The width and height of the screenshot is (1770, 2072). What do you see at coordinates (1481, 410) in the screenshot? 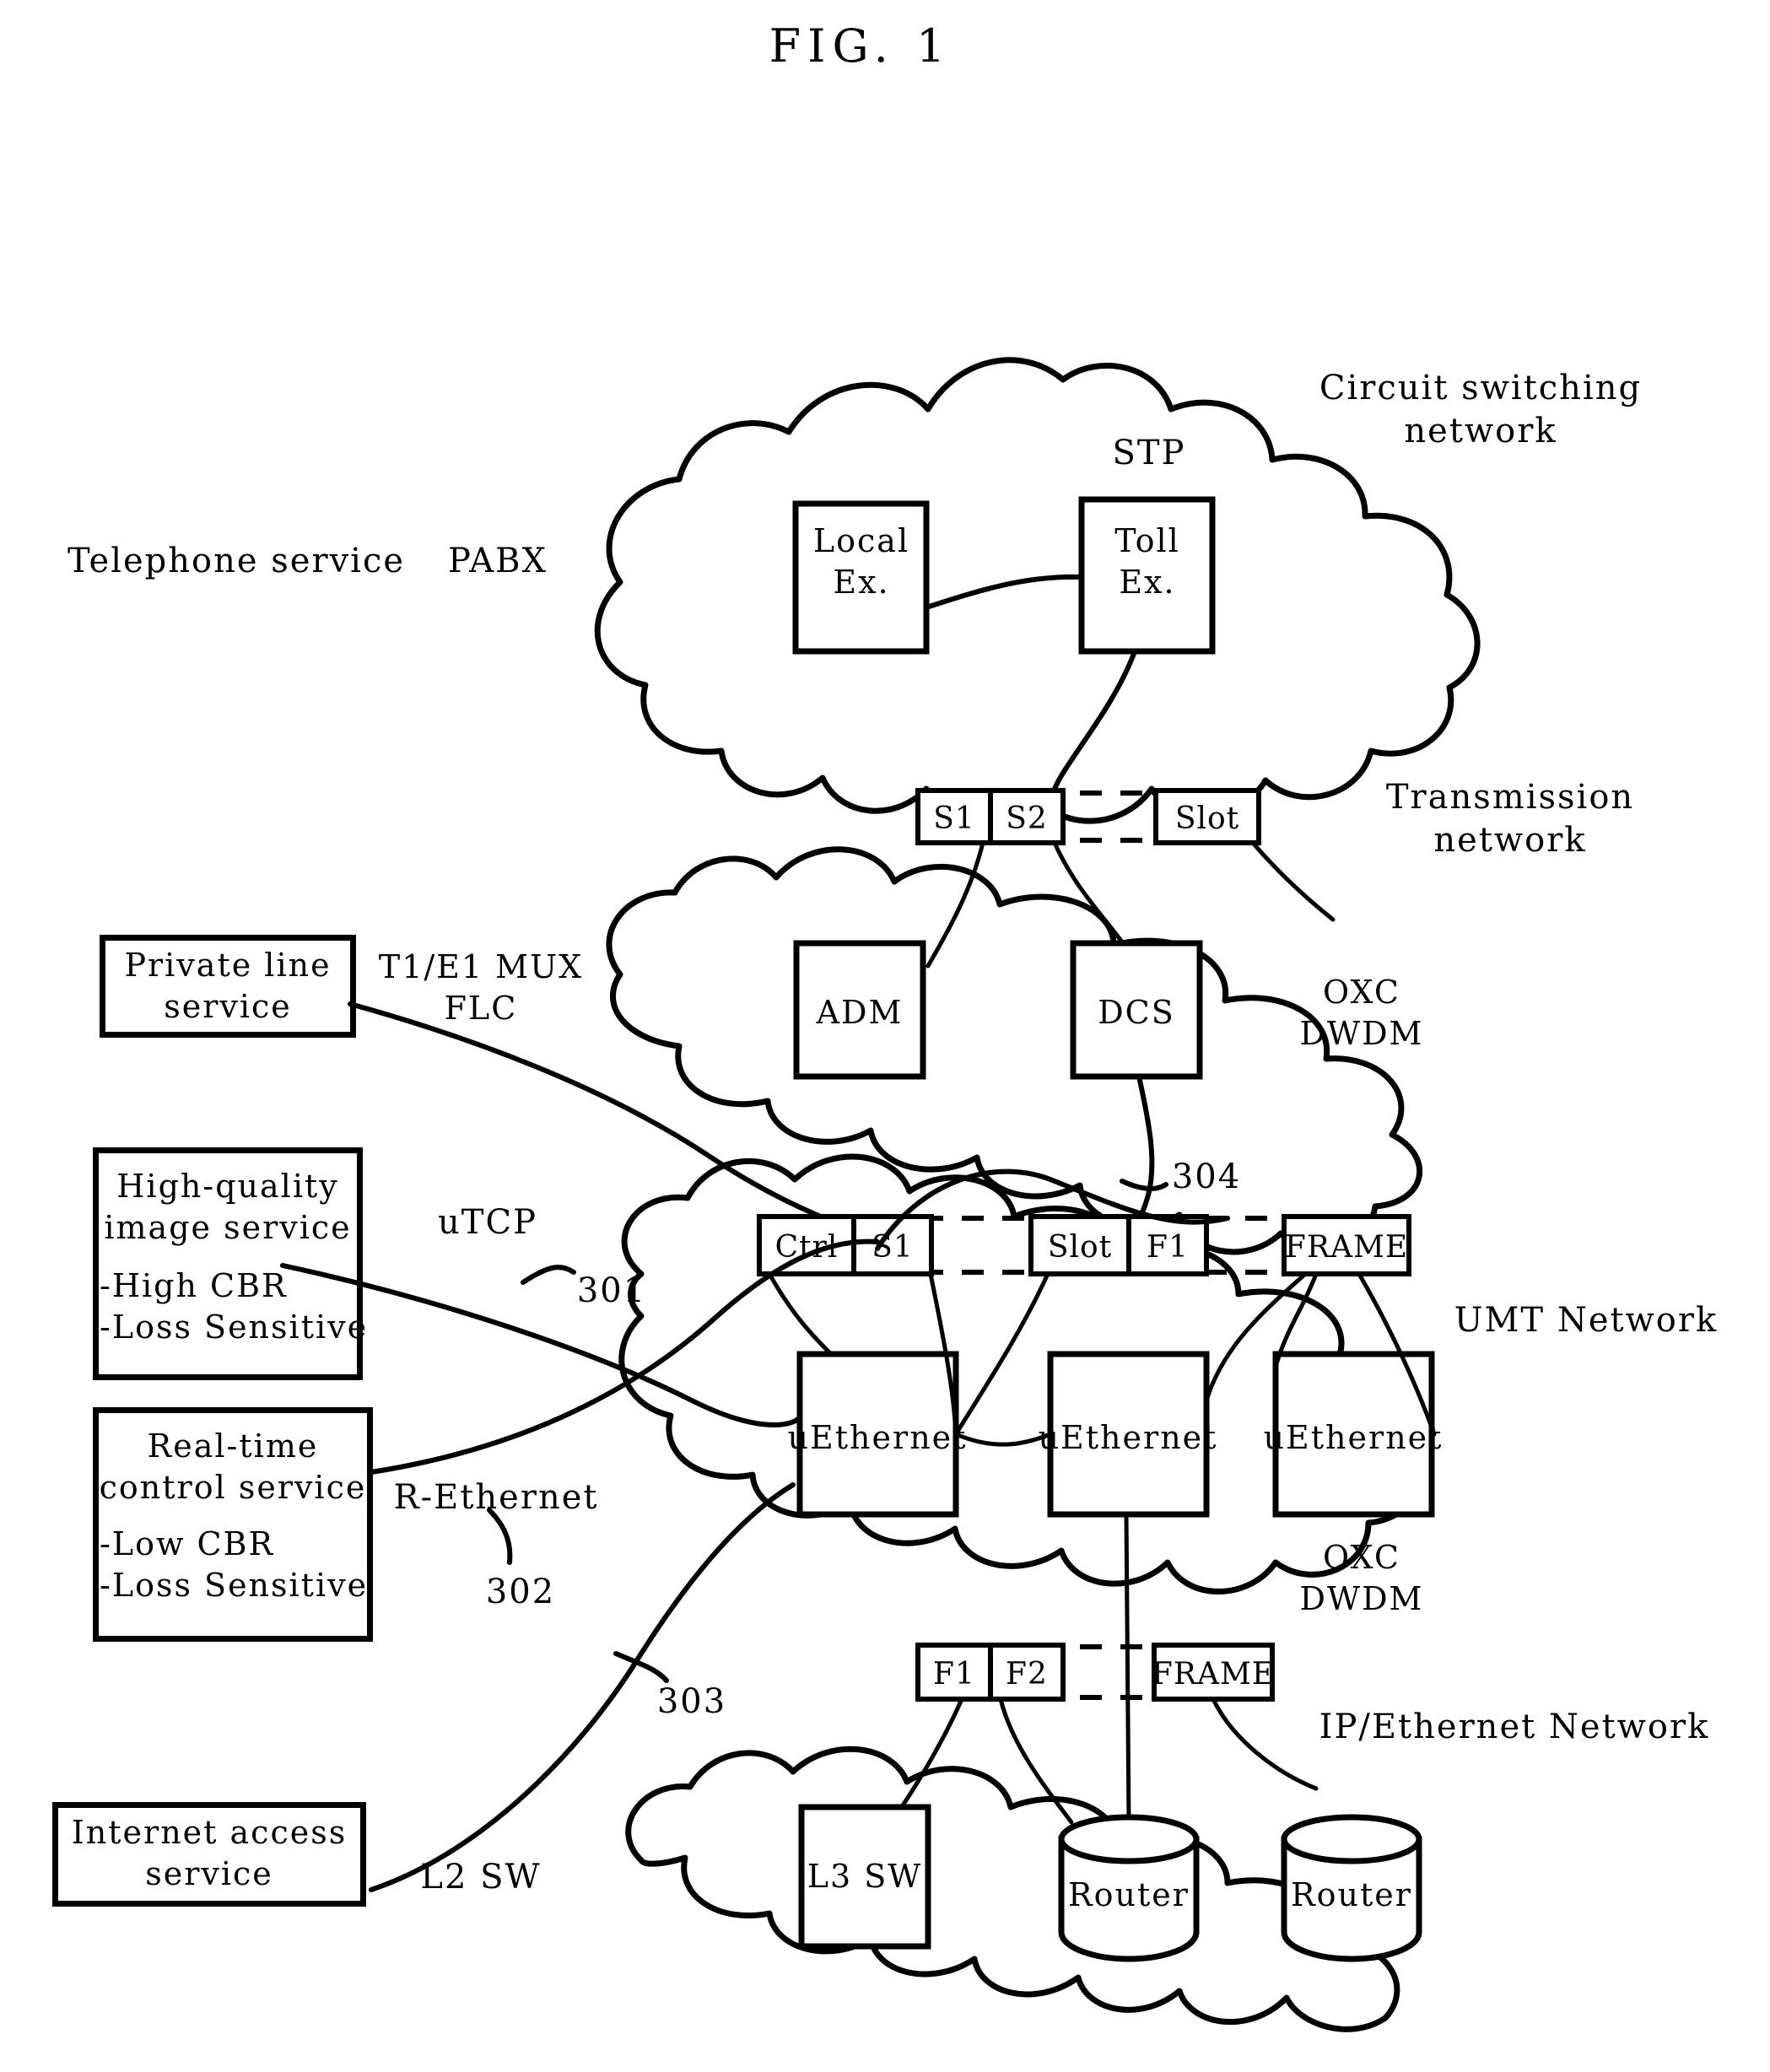
I see `circuit-switching-network-label: Circuit switching network` at bounding box center [1481, 410].